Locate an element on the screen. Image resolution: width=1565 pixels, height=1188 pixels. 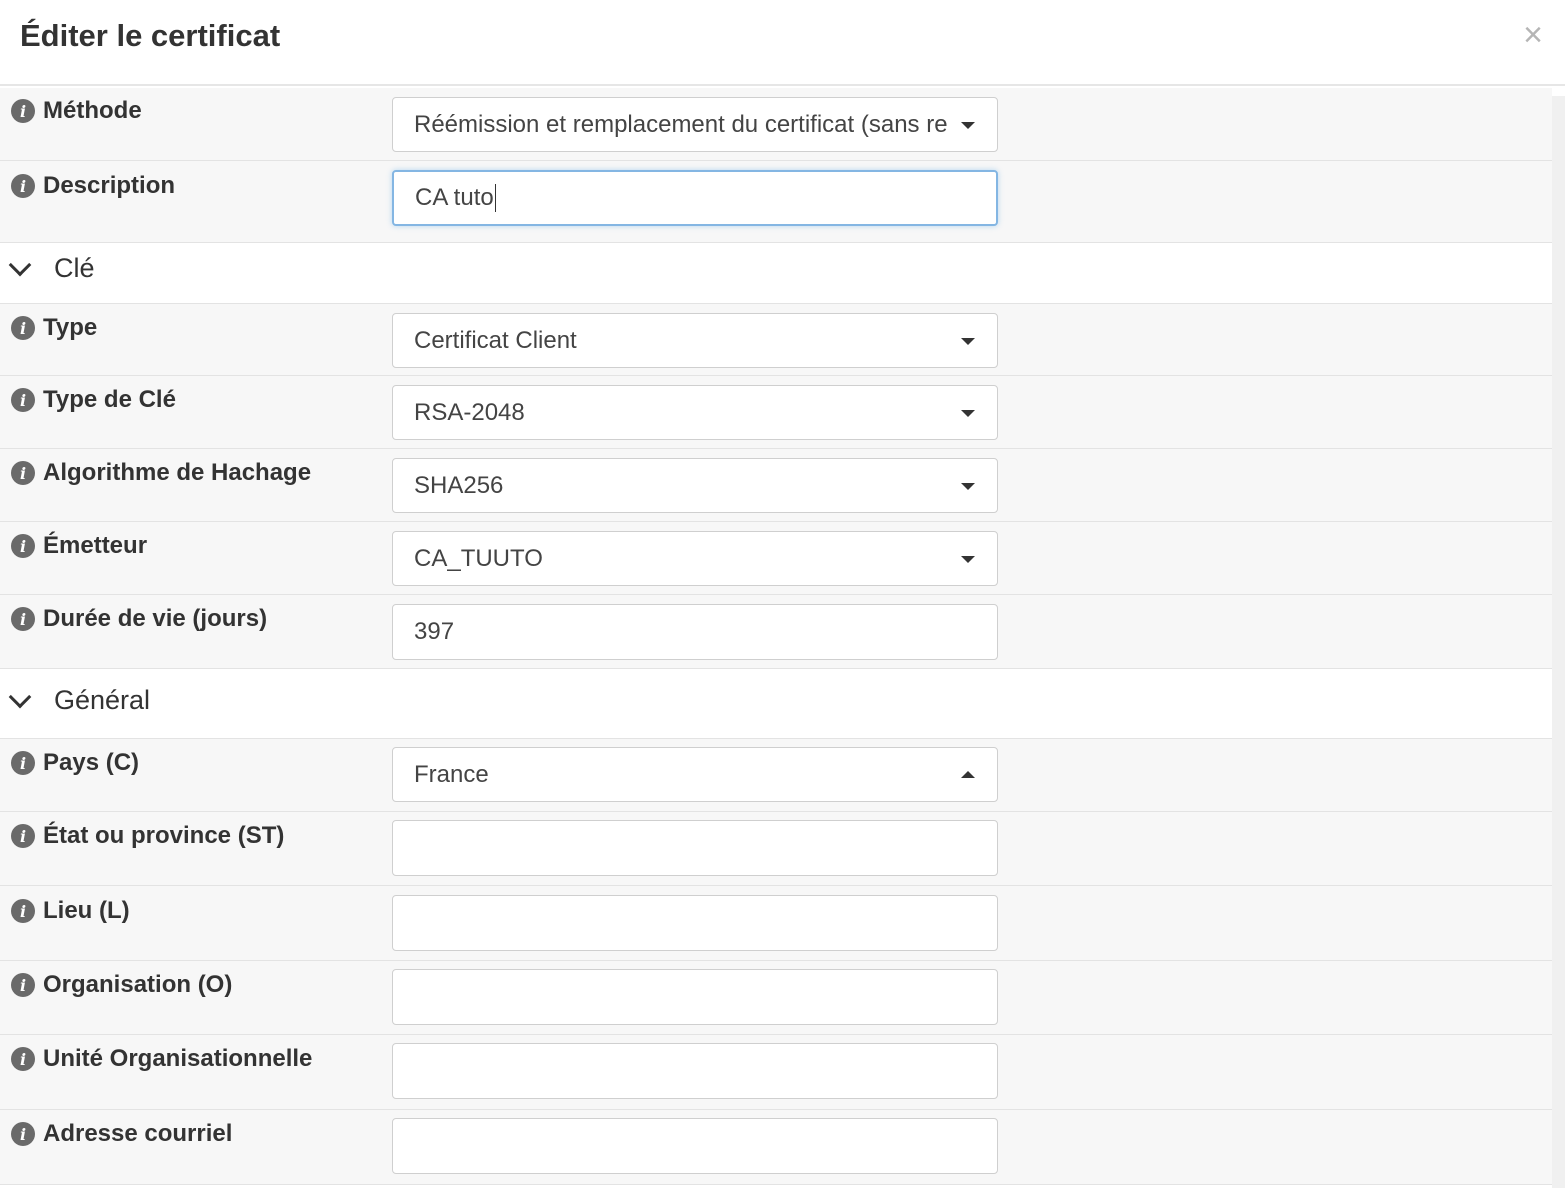
label-key-type: i Type de Clé is located at coordinates (93, 400).